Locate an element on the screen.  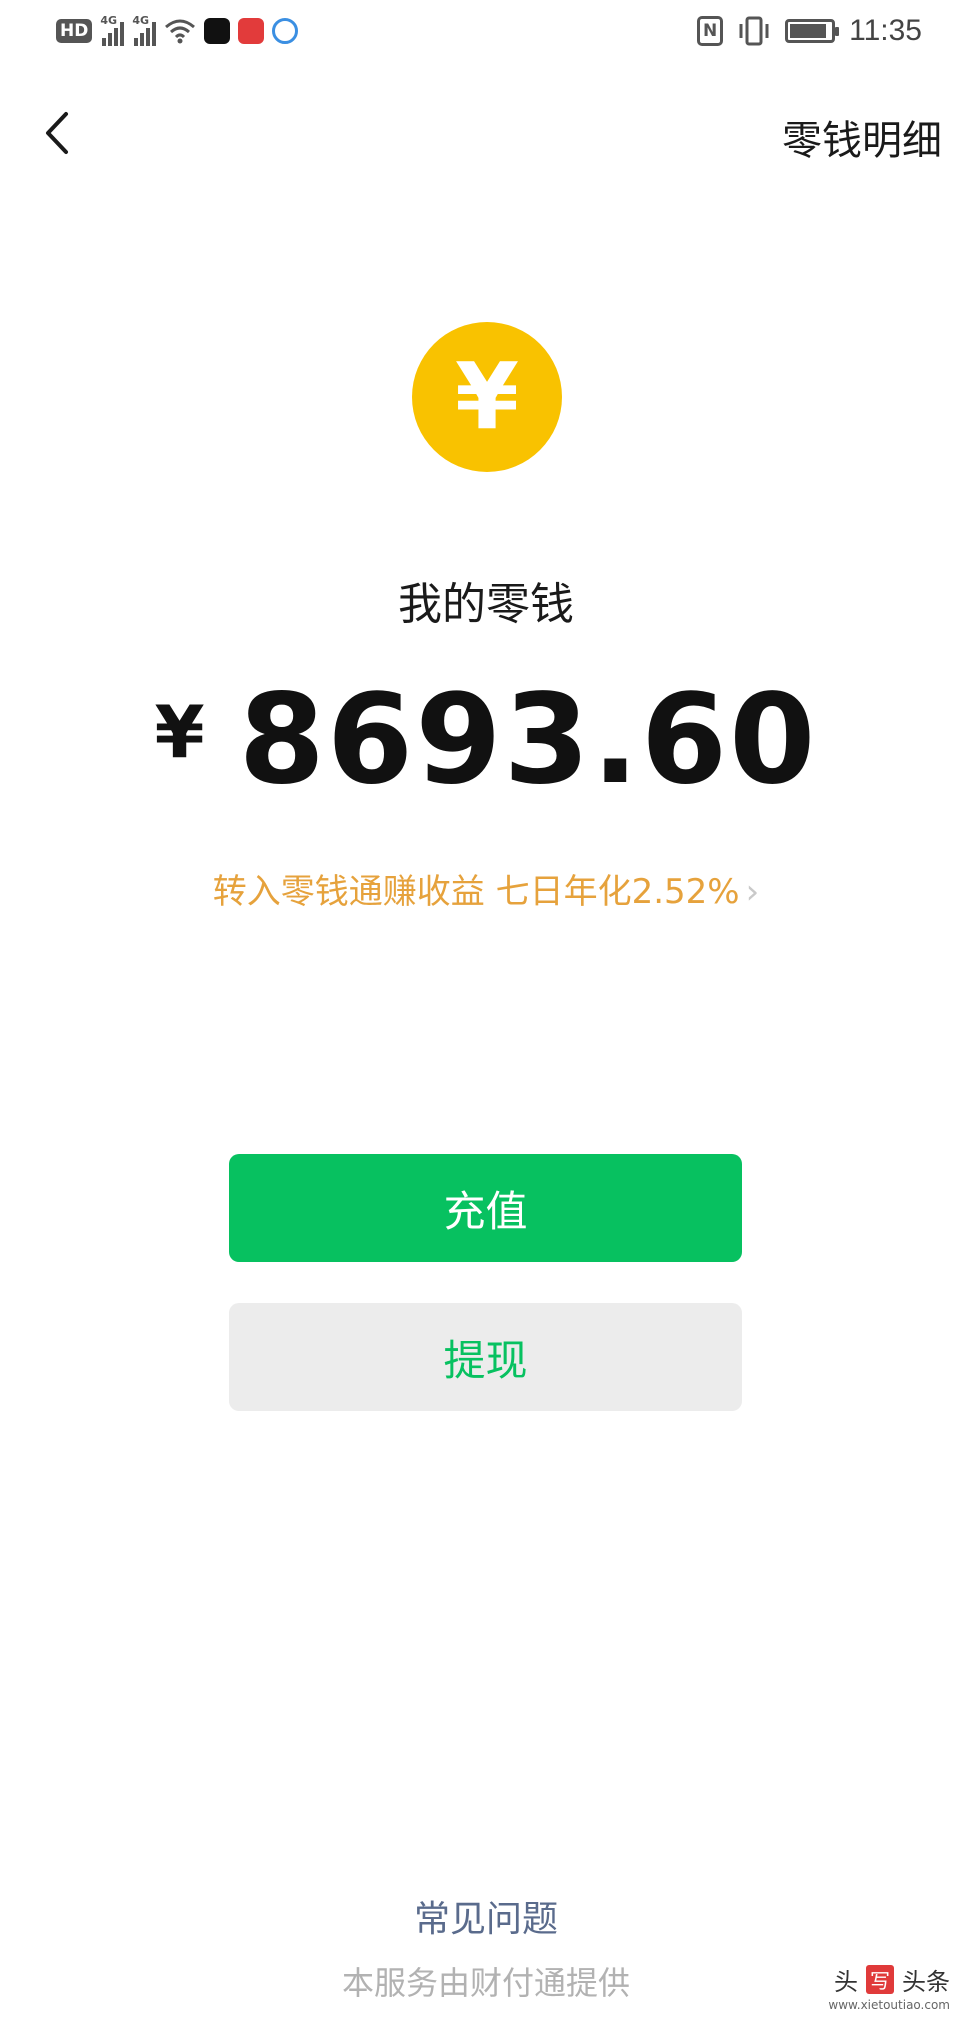
battery-level is located at coordinates (808, 31).